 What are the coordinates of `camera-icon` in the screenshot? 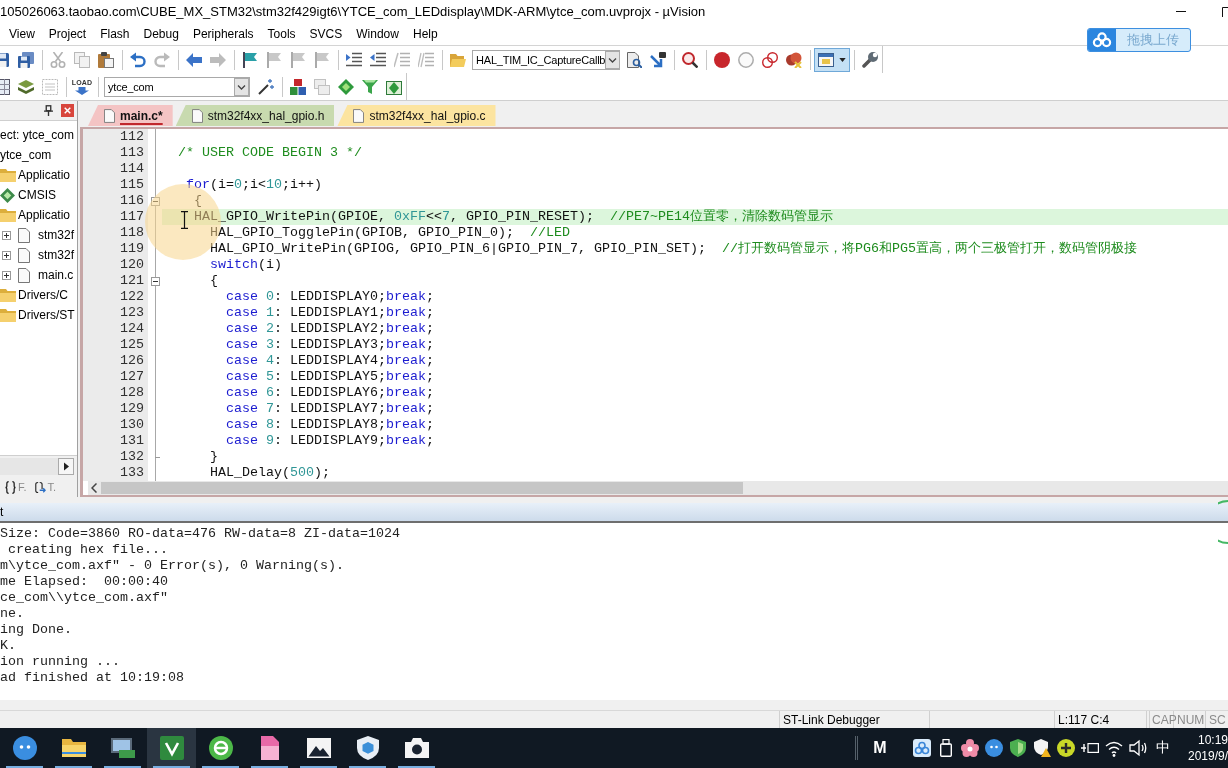 It's located at (416, 748).